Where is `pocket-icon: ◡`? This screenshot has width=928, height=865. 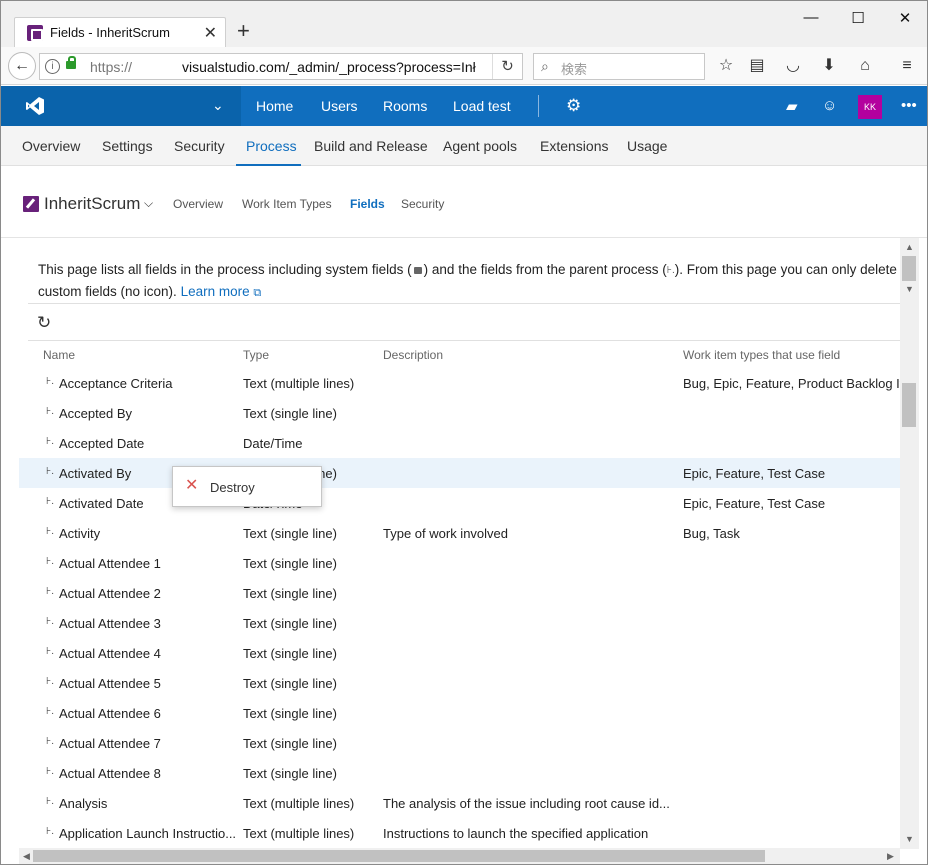 pocket-icon: ◡ is located at coordinates (793, 66).